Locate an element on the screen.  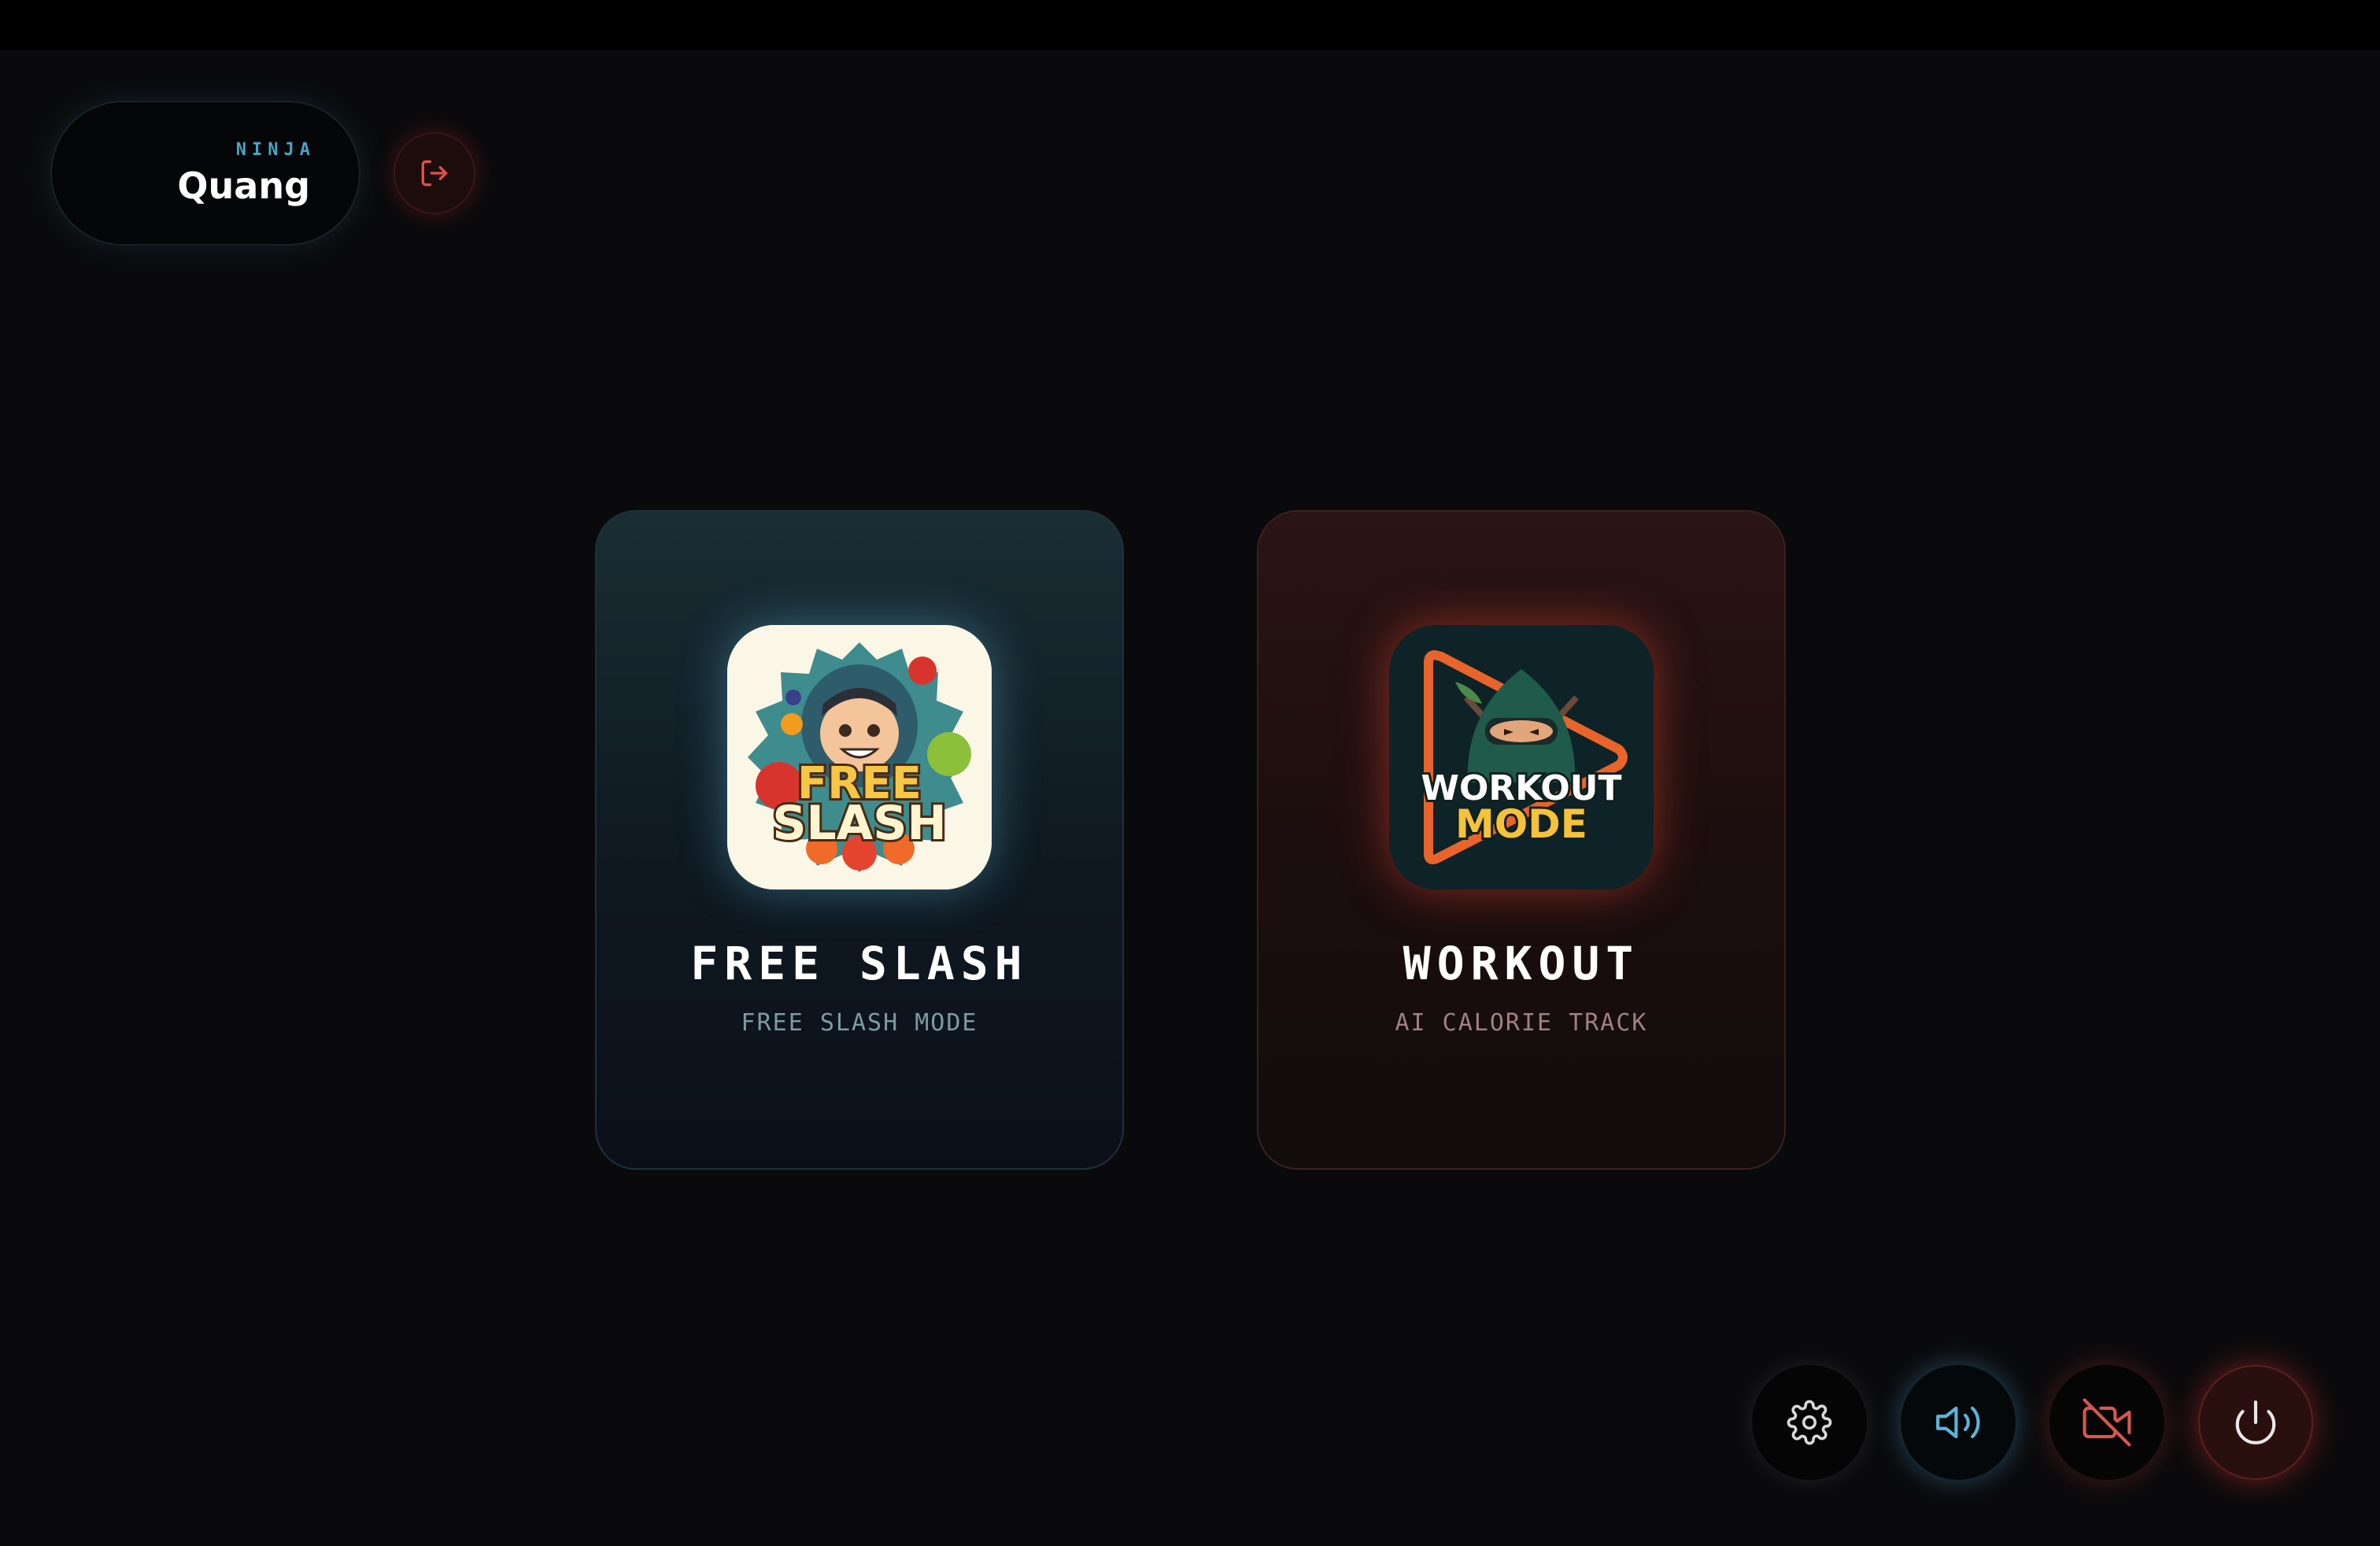
speaker-icon is located at coordinates (1959, 1422).